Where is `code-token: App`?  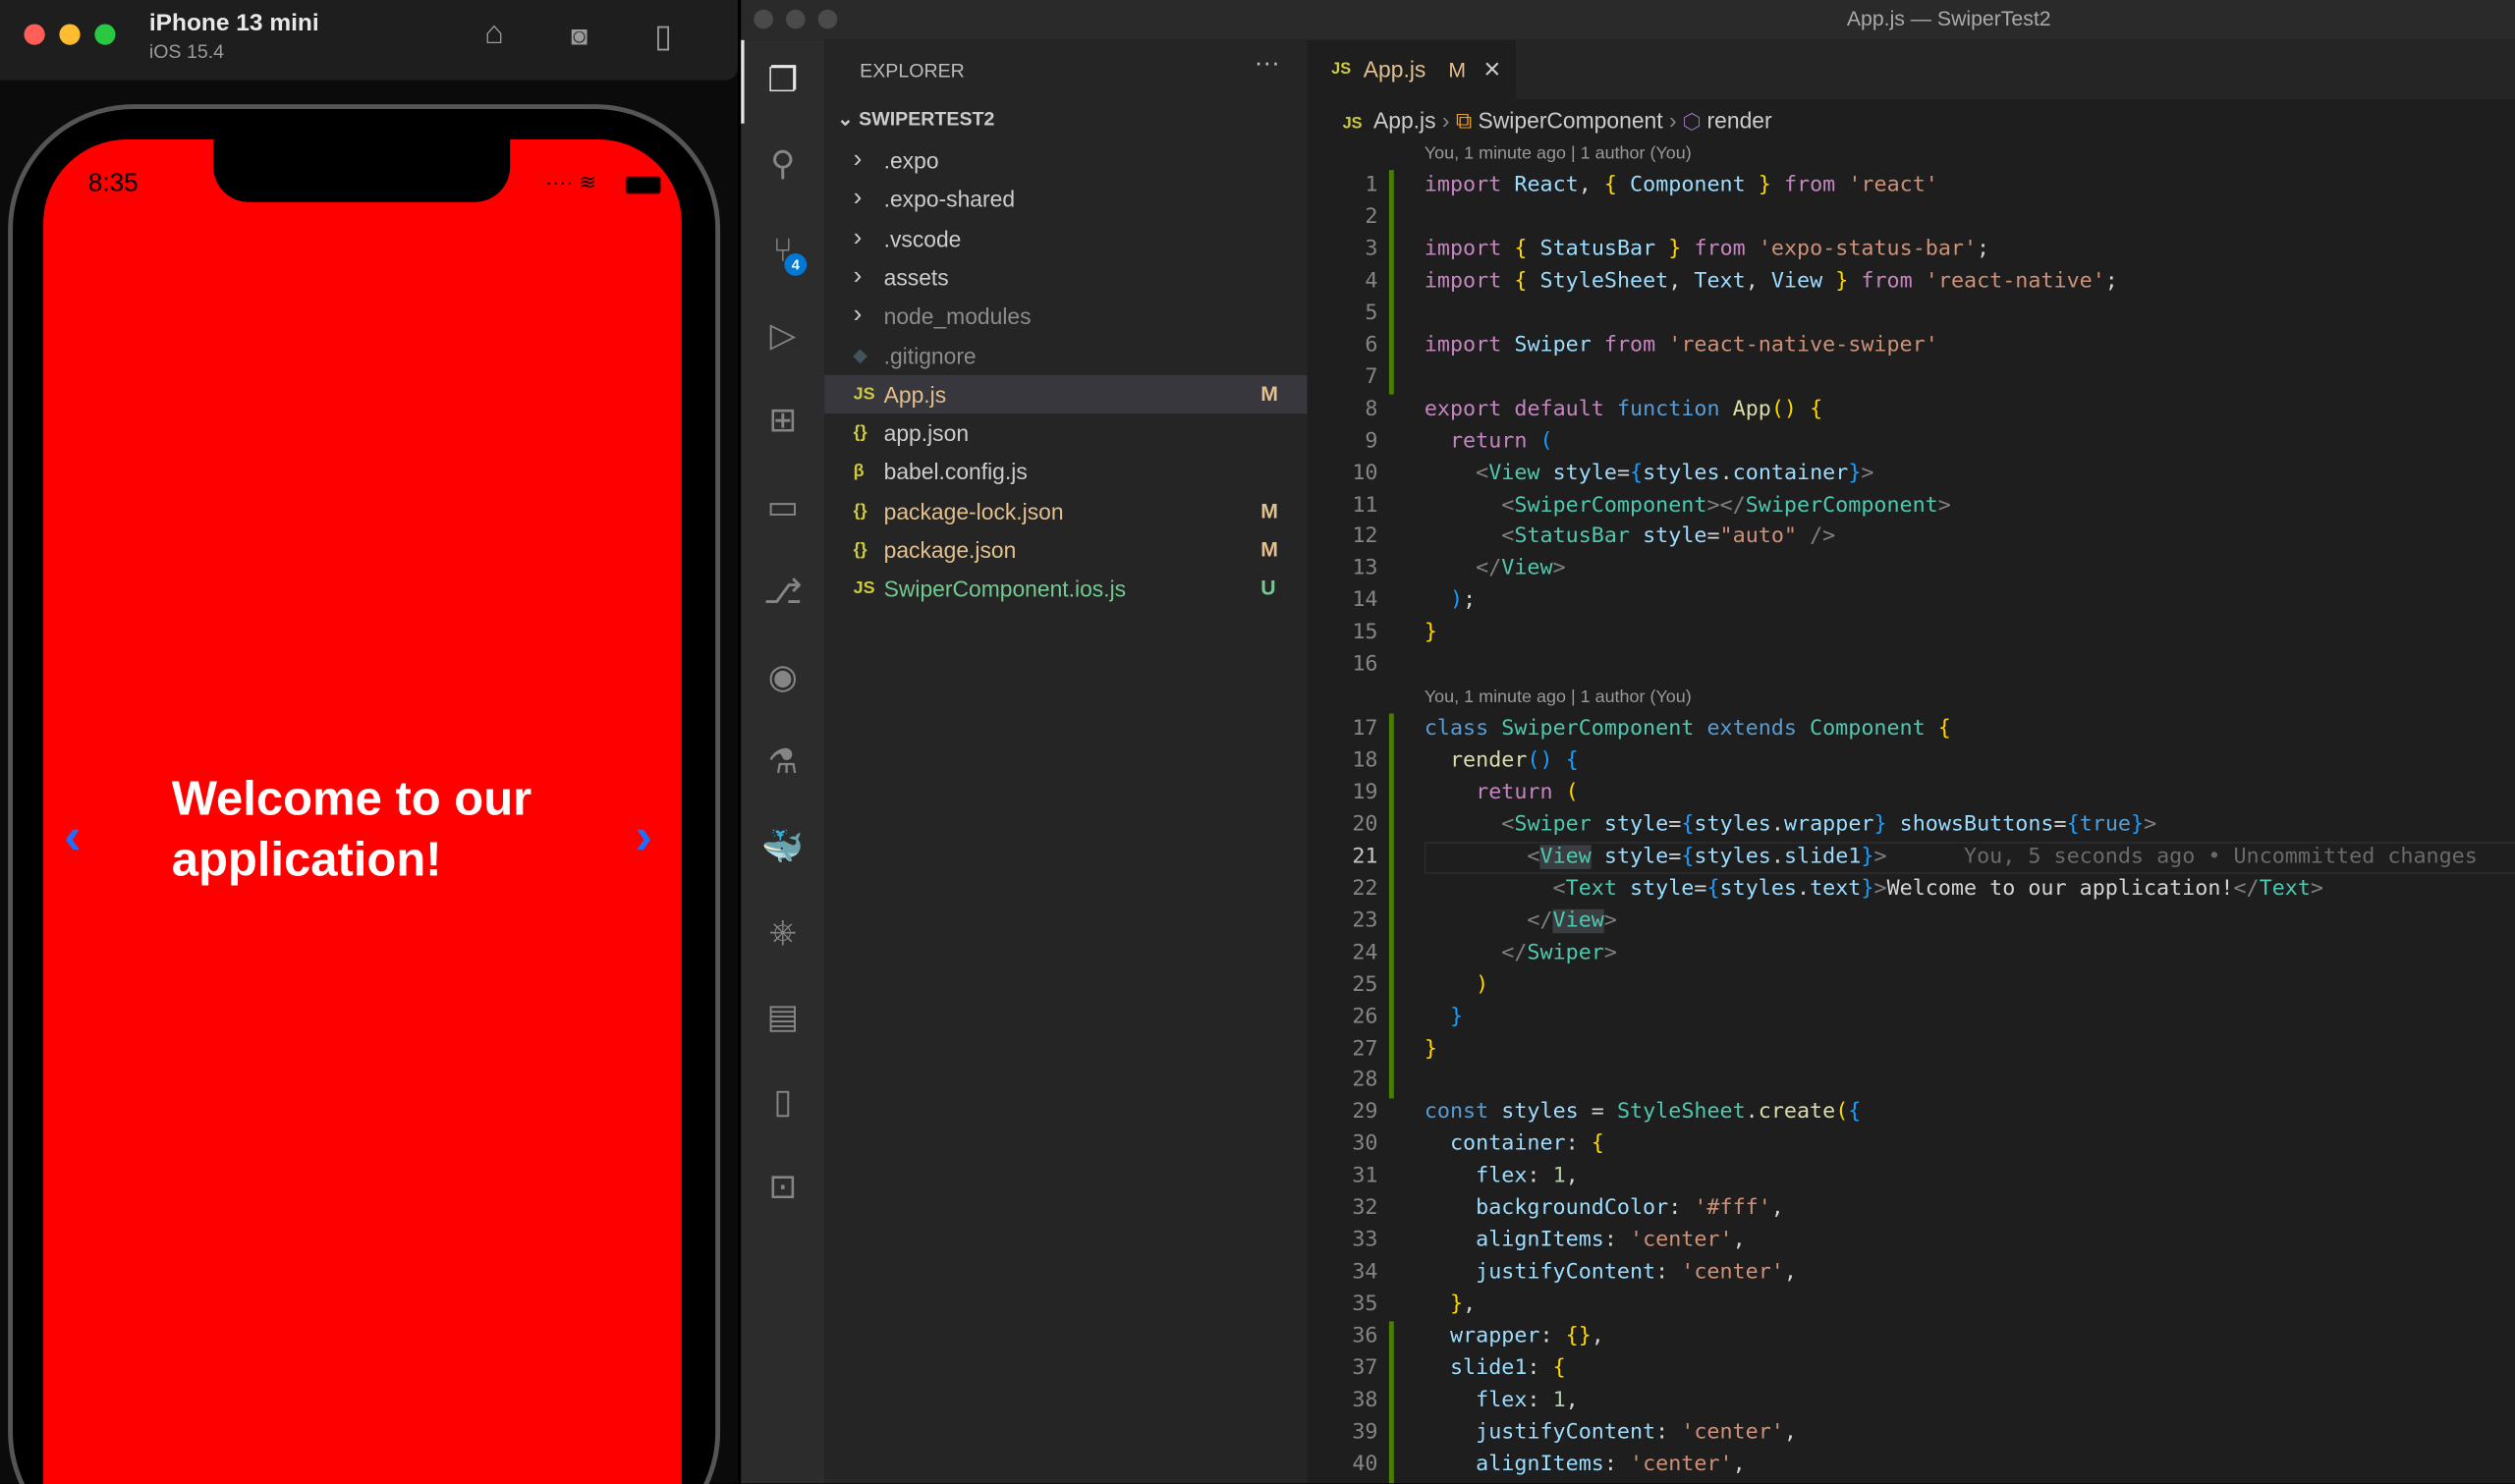 code-token: App is located at coordinates (1751, 409).